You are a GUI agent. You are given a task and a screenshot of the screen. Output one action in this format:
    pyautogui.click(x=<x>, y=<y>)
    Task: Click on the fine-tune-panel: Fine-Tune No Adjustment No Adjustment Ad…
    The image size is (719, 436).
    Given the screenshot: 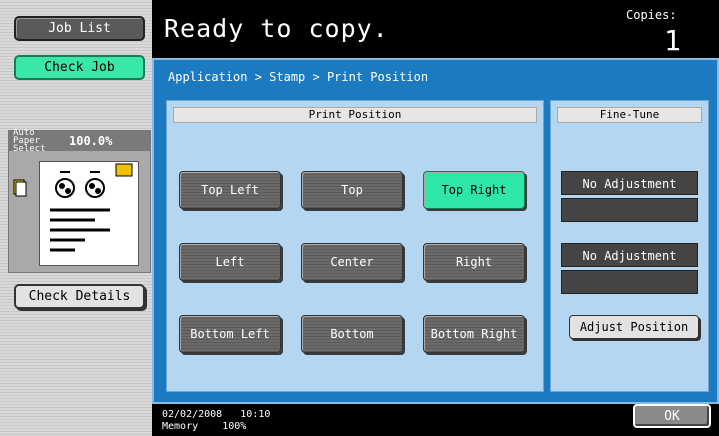 What is the action you would take?
    pyautogui.click(x=629, y=246)
    